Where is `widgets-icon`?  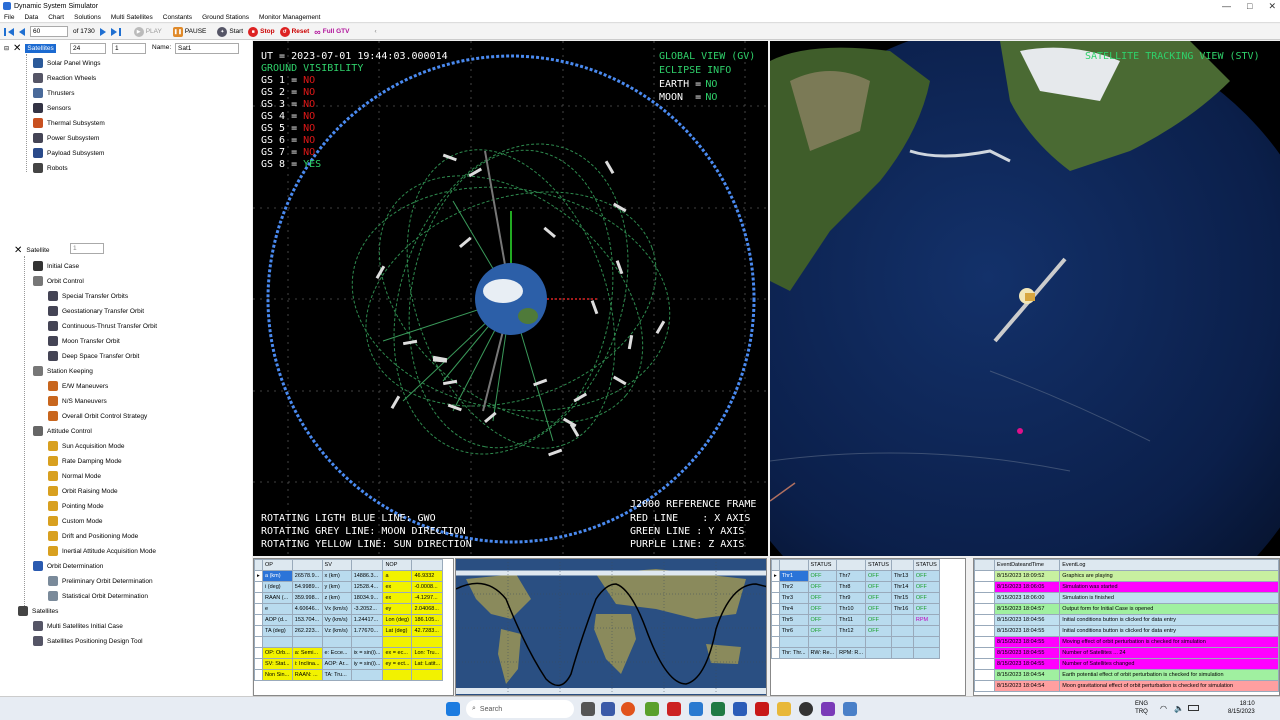
widgets-icon is located at coordinates (608, 709).